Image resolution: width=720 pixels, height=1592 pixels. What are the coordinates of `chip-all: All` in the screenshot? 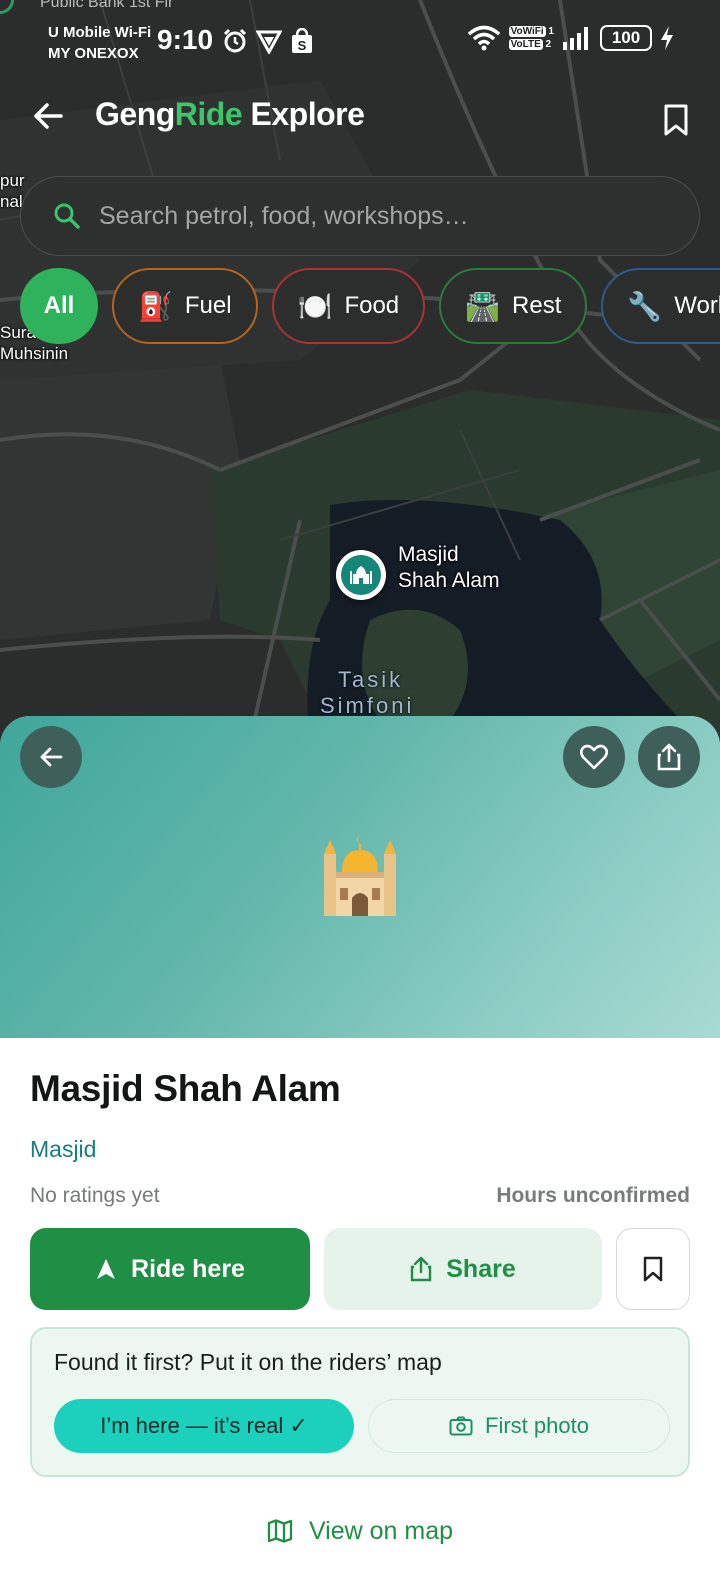 It's located at (59, 306).